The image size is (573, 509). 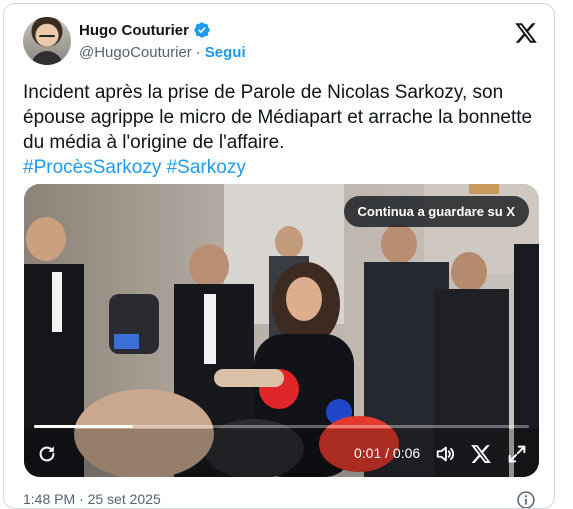 I want to click on author-name-row: Hugo Couturier, so click(x=145, y=30).